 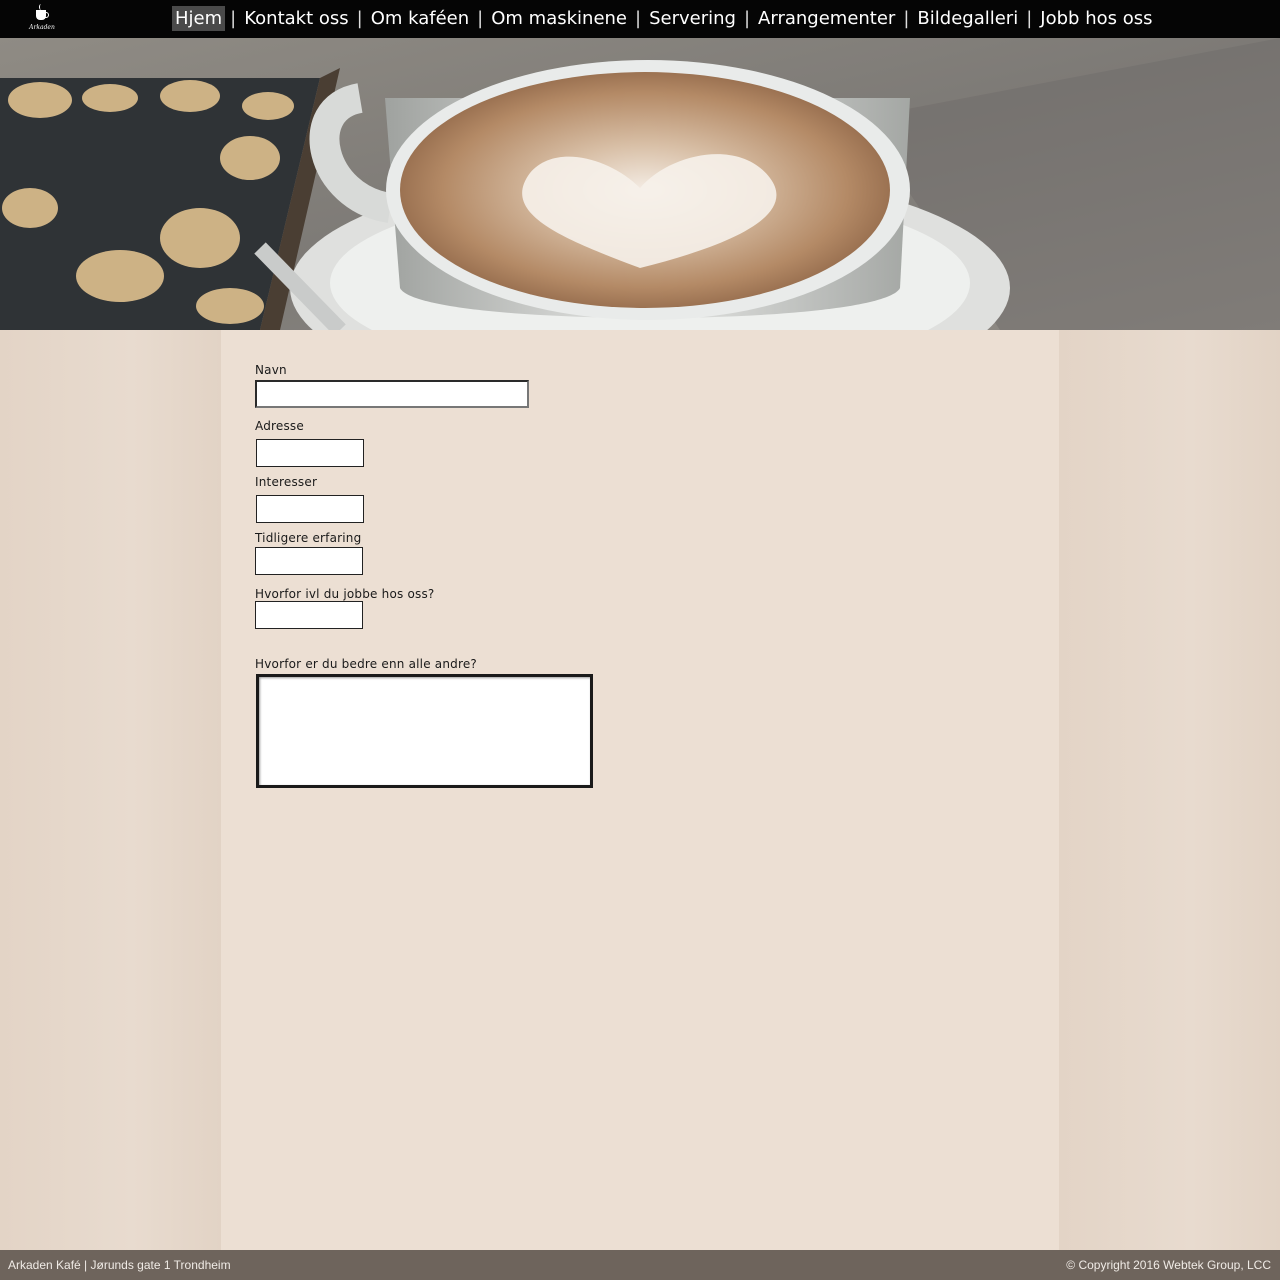 What do you see at coordinates (271, 370) in the screenshot?
I see `name-label: Navn` at bounding box center [271, 370].